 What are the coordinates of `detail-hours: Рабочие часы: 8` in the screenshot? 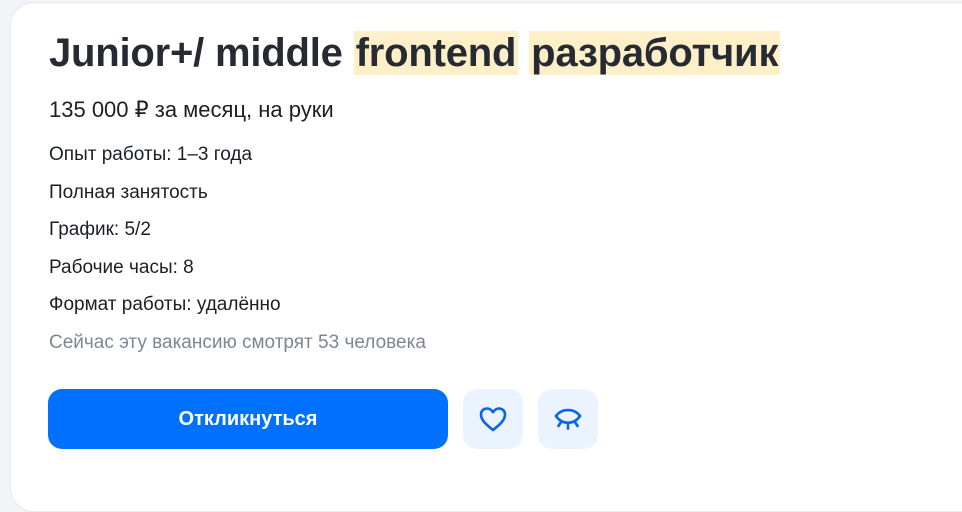 It's located at (121, 267).